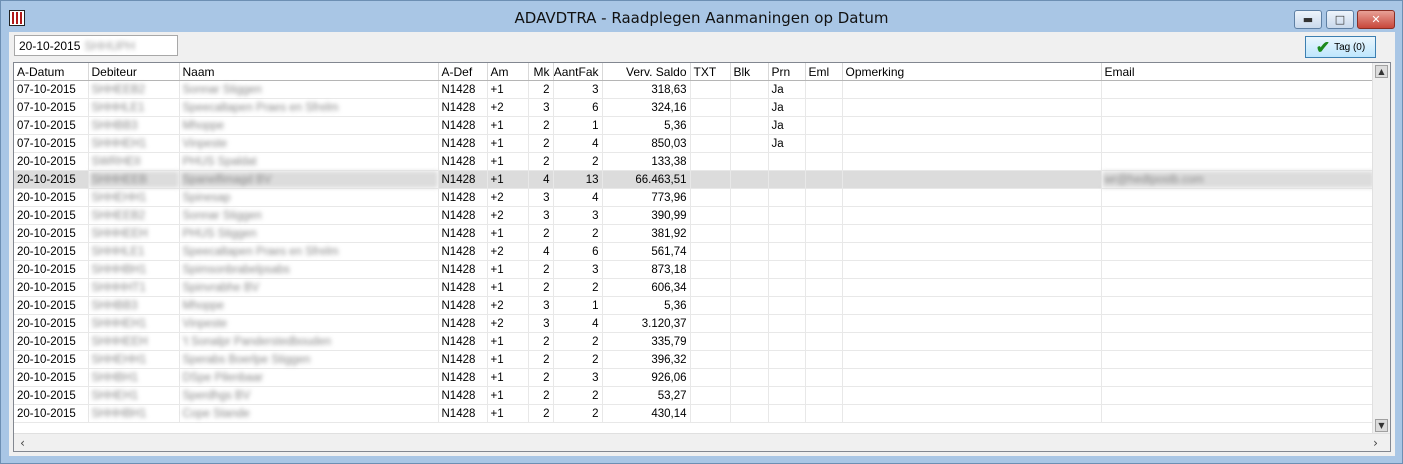 The height and width of the screenshot is (464, 1403). I want to click on close-button: ✕, so click(1376, 19).